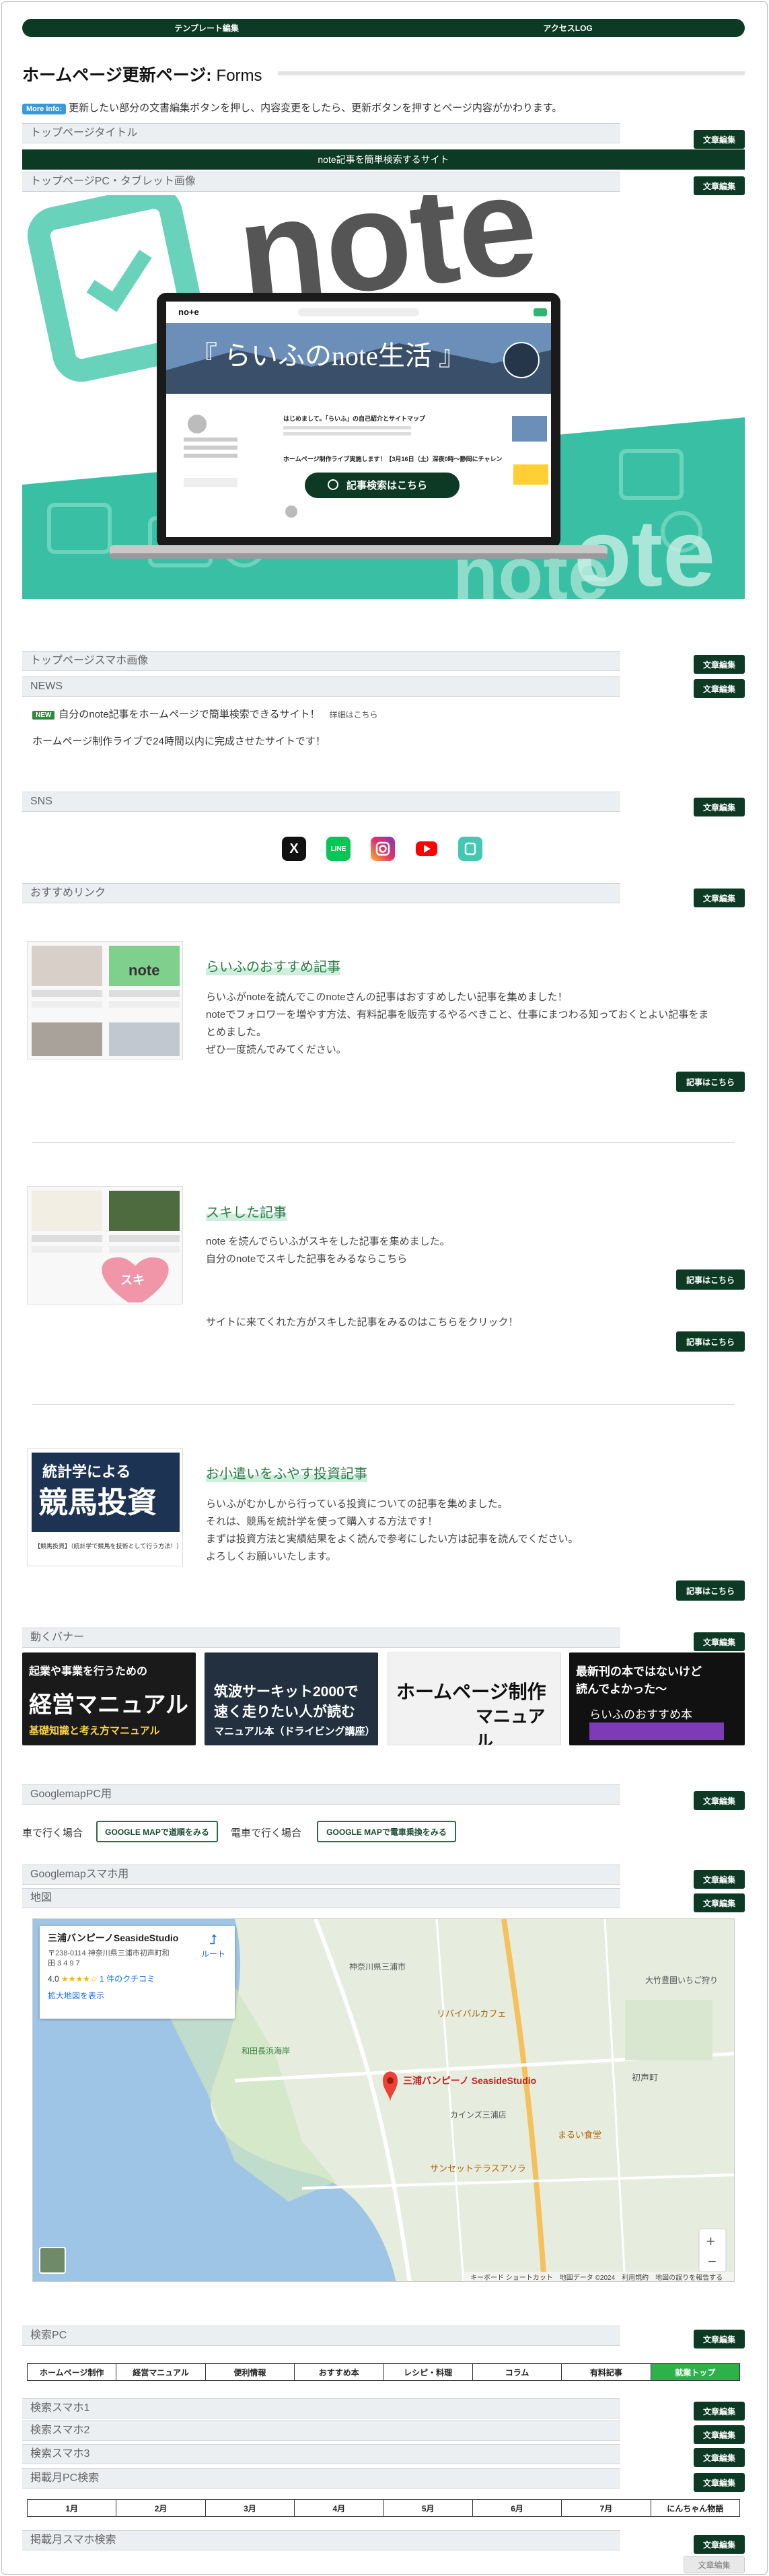 The image size is (769, 2576). What do you see at coordinates (213, 1946) in the screenshot?
I see `route-button: ⮥ ルート` at bounding box center [213, 1946].